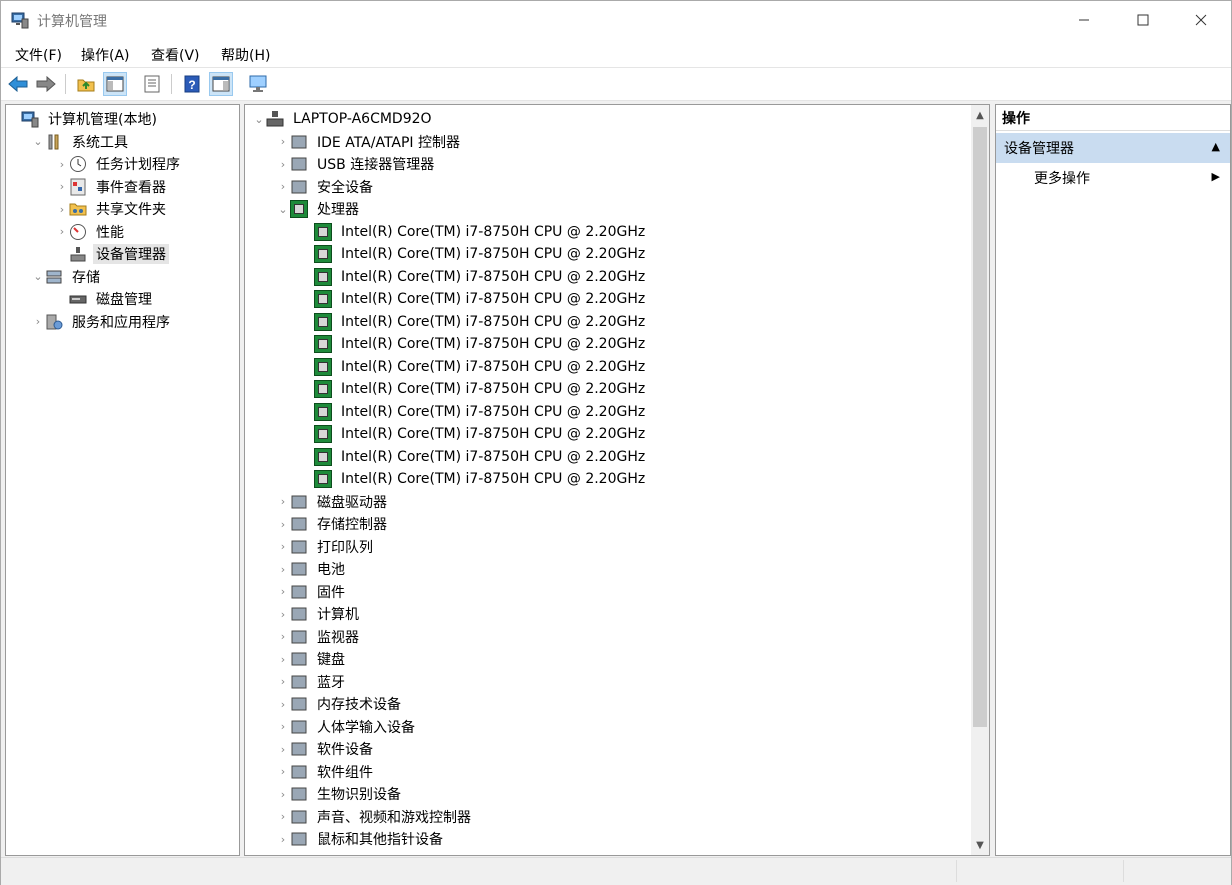 The image size is (1232, 885). Describe the element at coordinates (299, 569) in the screenshot. I see `battery-icon` at that location.